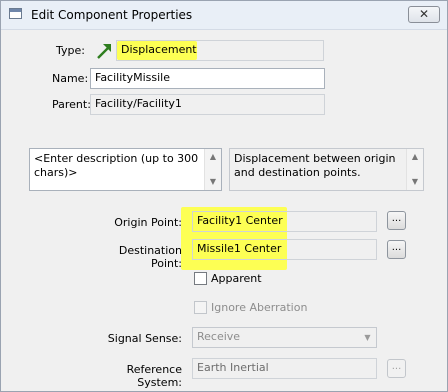  Describe the element at coordinates (212, 169) in the screenshot. I see `description-scrollbar: ▲ ▼` at that location.